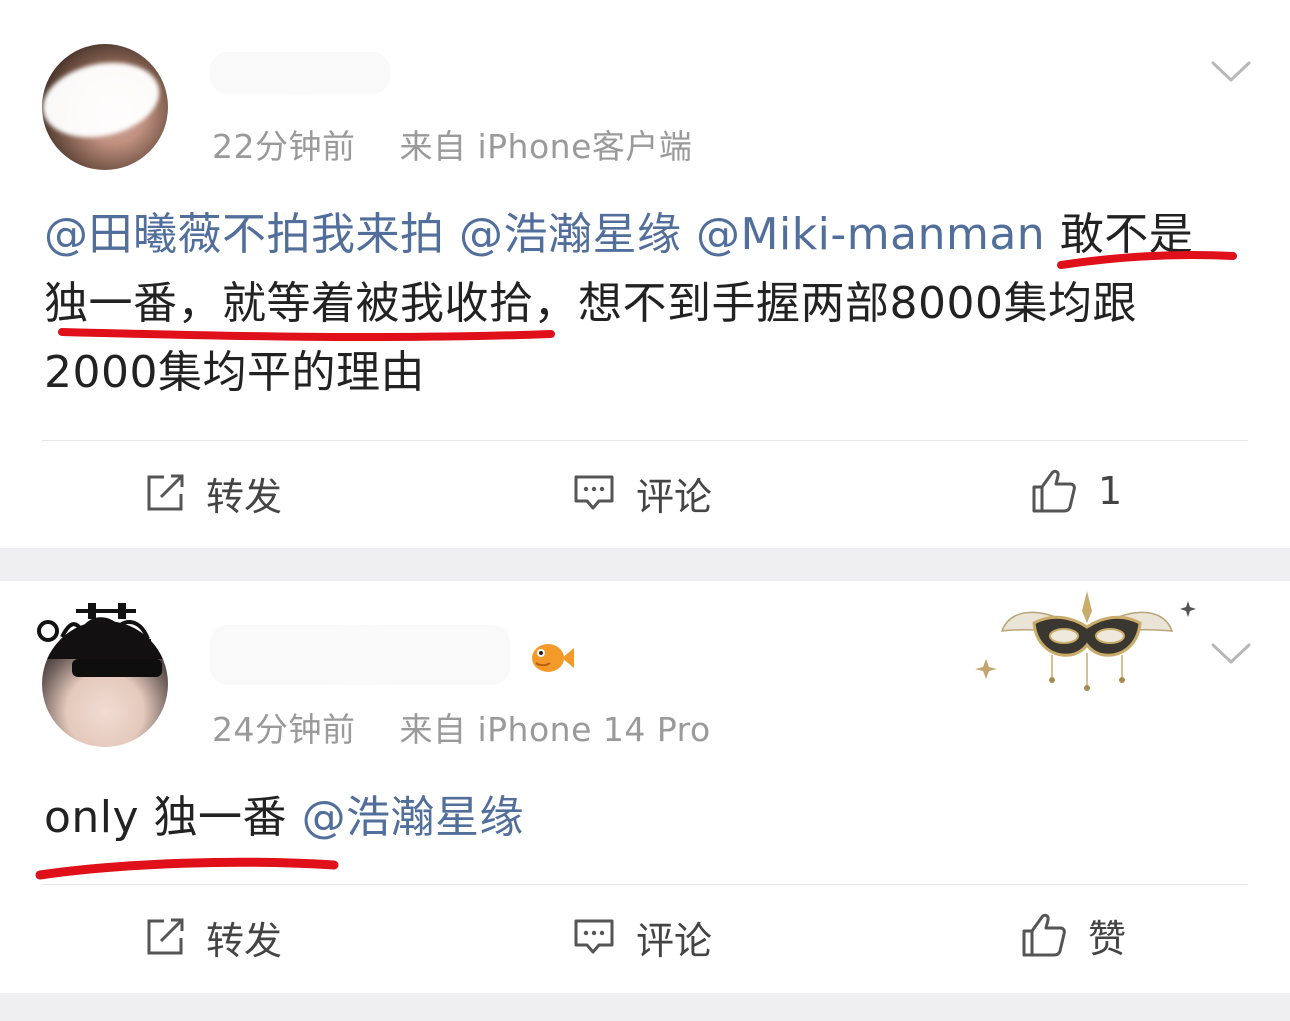 The height and width of the screenshot is (1021, 1290). Describe the element at coordinates (1085, 641) in the screenshot. I see `mask-card-decoration` at that location.